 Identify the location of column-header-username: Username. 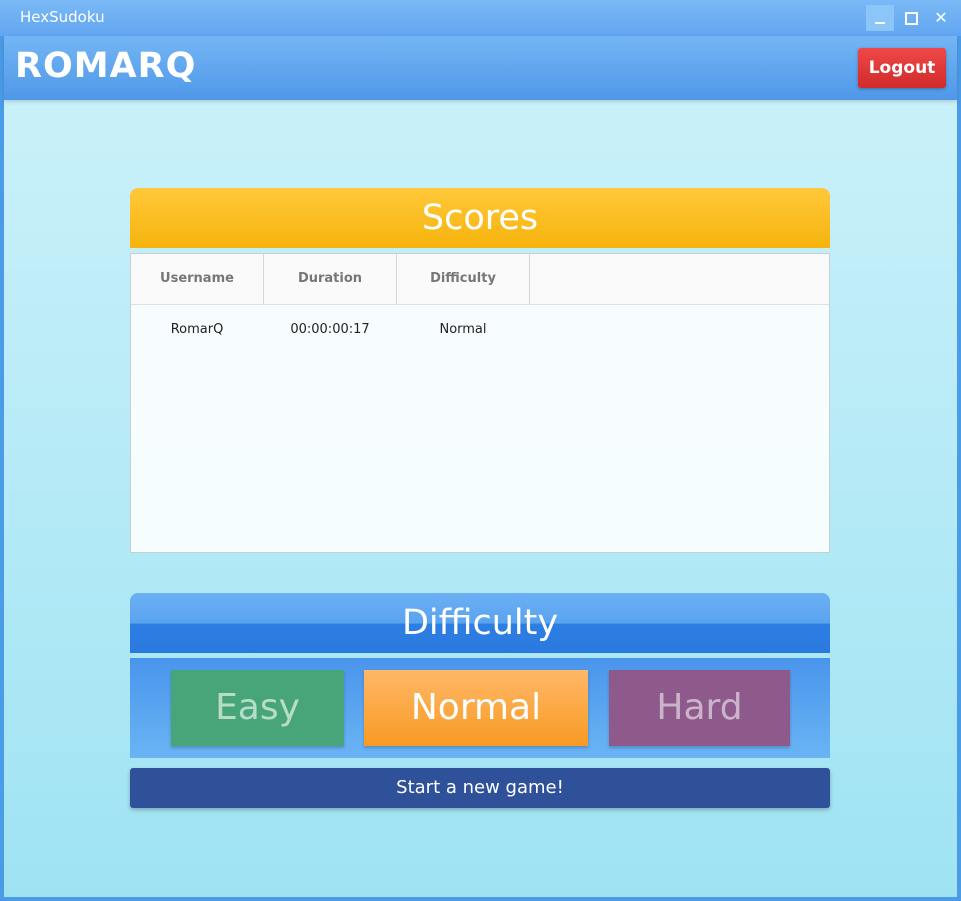
(197, 279).